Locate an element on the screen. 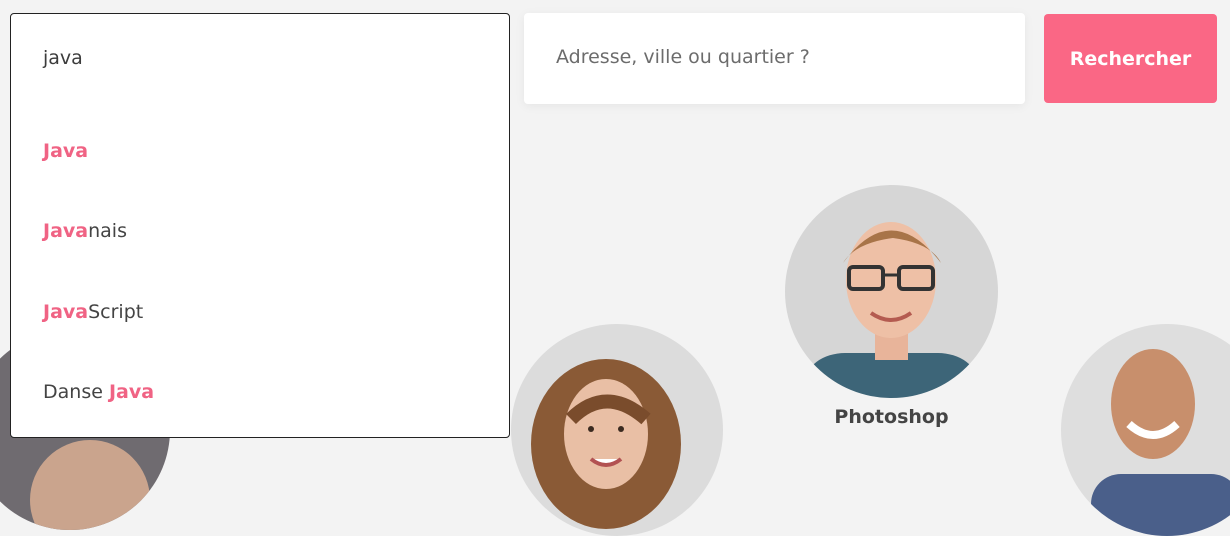  search-input: java is located at coordinates (63, 58).